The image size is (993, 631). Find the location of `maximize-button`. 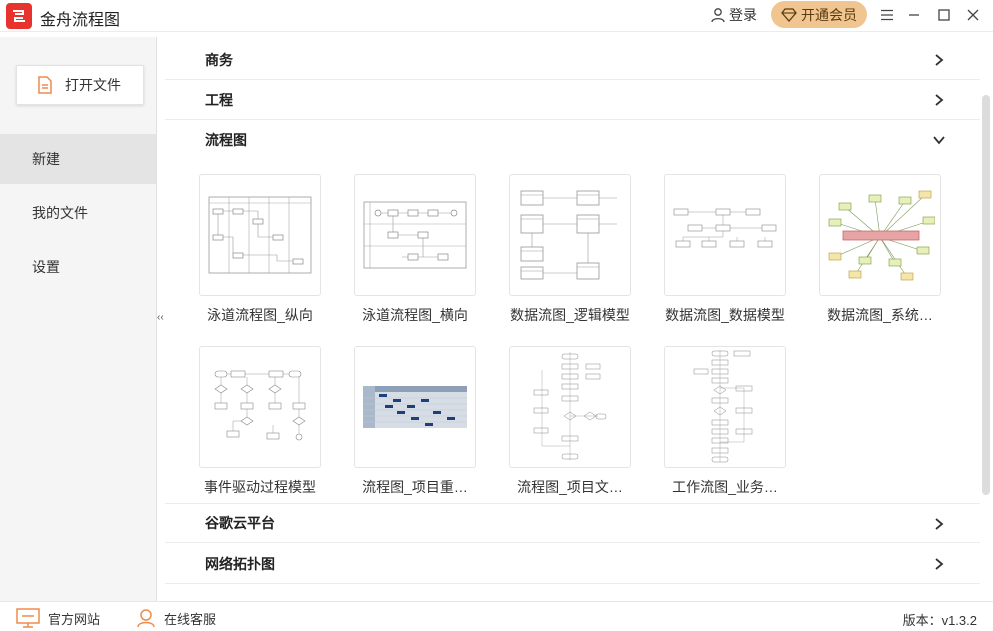

maximize-button is located at coordinates (944, 15).